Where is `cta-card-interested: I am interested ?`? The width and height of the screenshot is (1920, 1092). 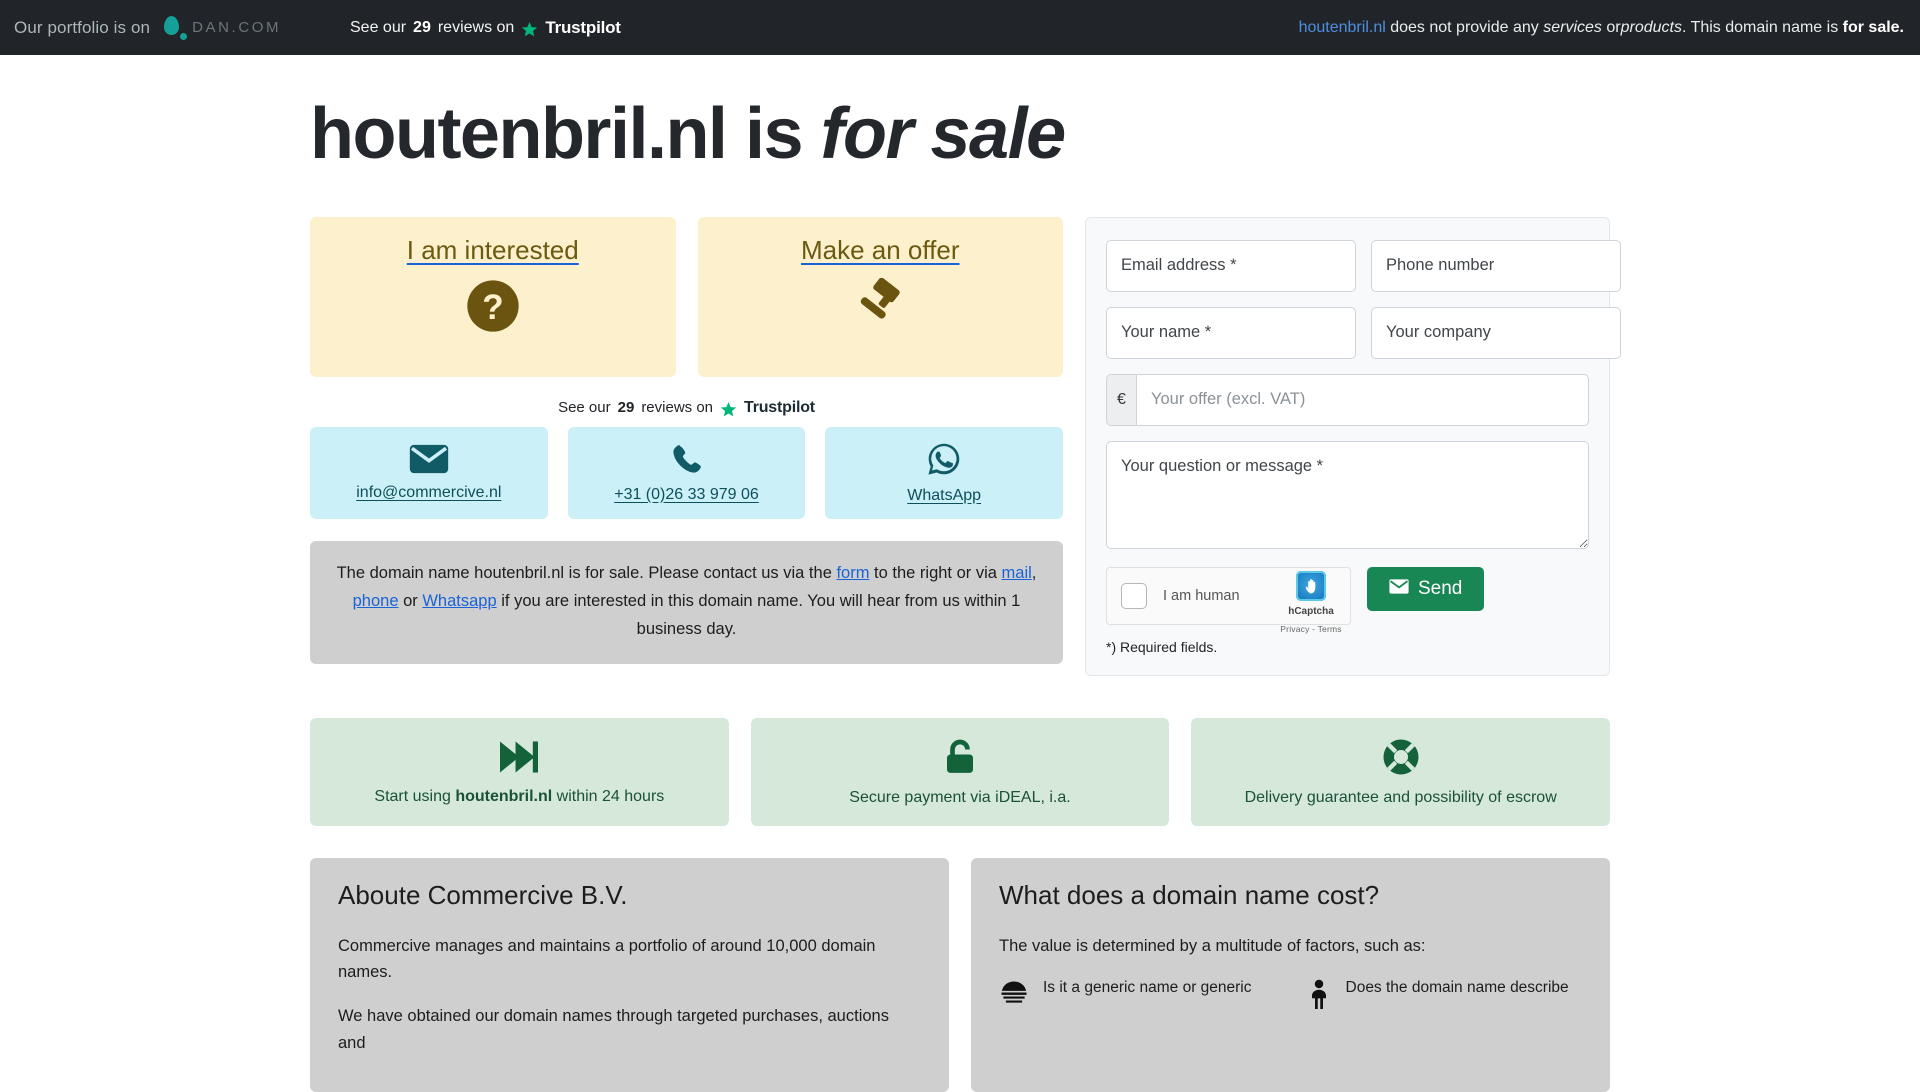 cta-card-interested: I am interested ? is located at coordinates (493, 296).